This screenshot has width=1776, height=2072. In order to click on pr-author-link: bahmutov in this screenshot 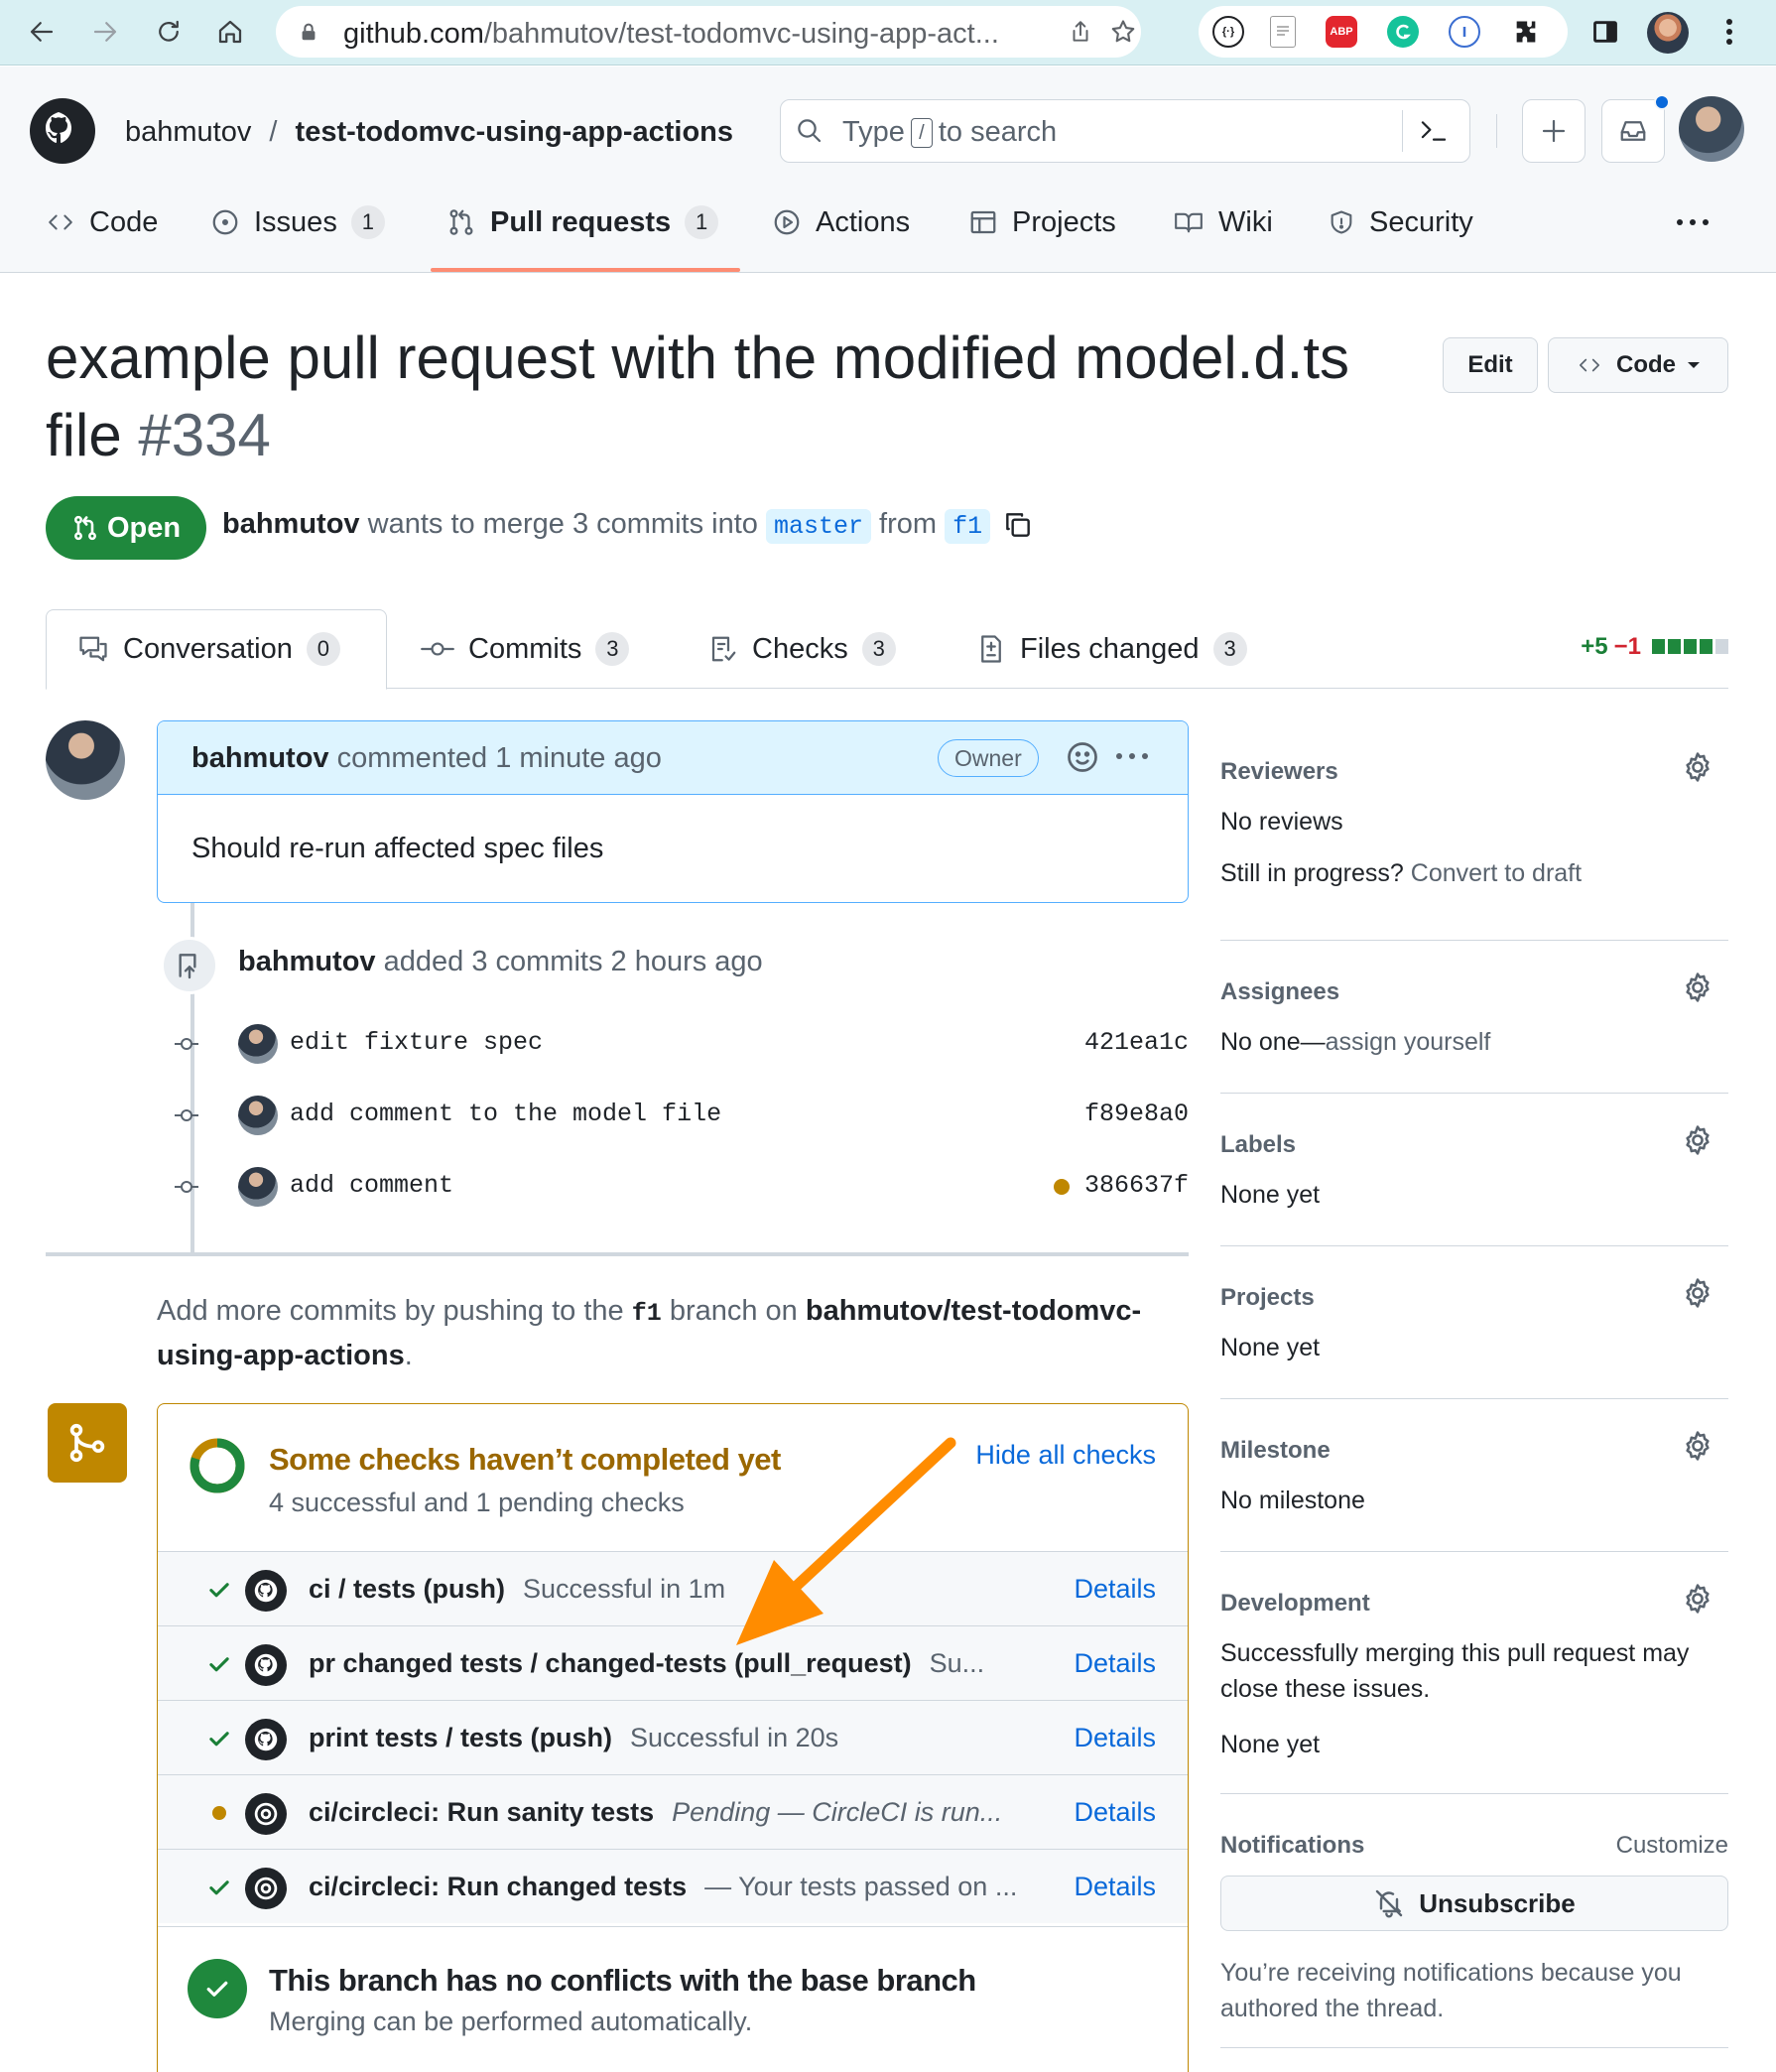, I will do `click(291, 524)`.